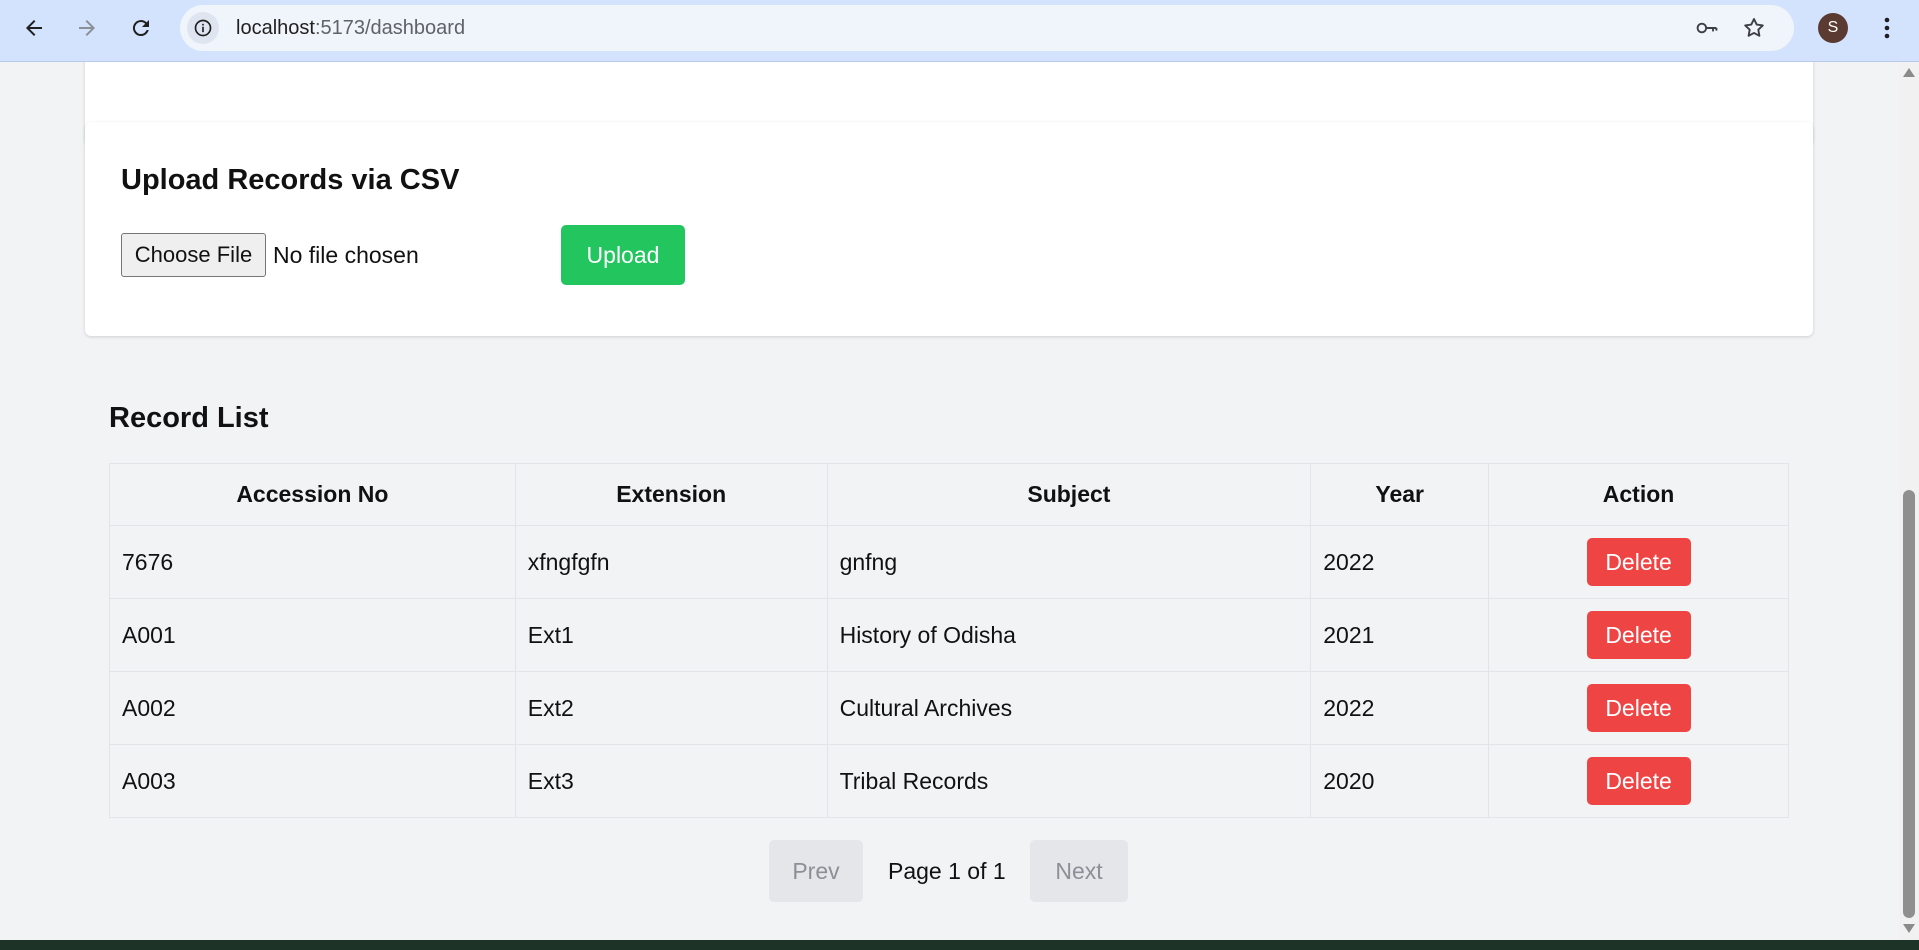 This screenshot has width=1919, height=950. I want to click on cell-accession: A001, so click(312, 635).